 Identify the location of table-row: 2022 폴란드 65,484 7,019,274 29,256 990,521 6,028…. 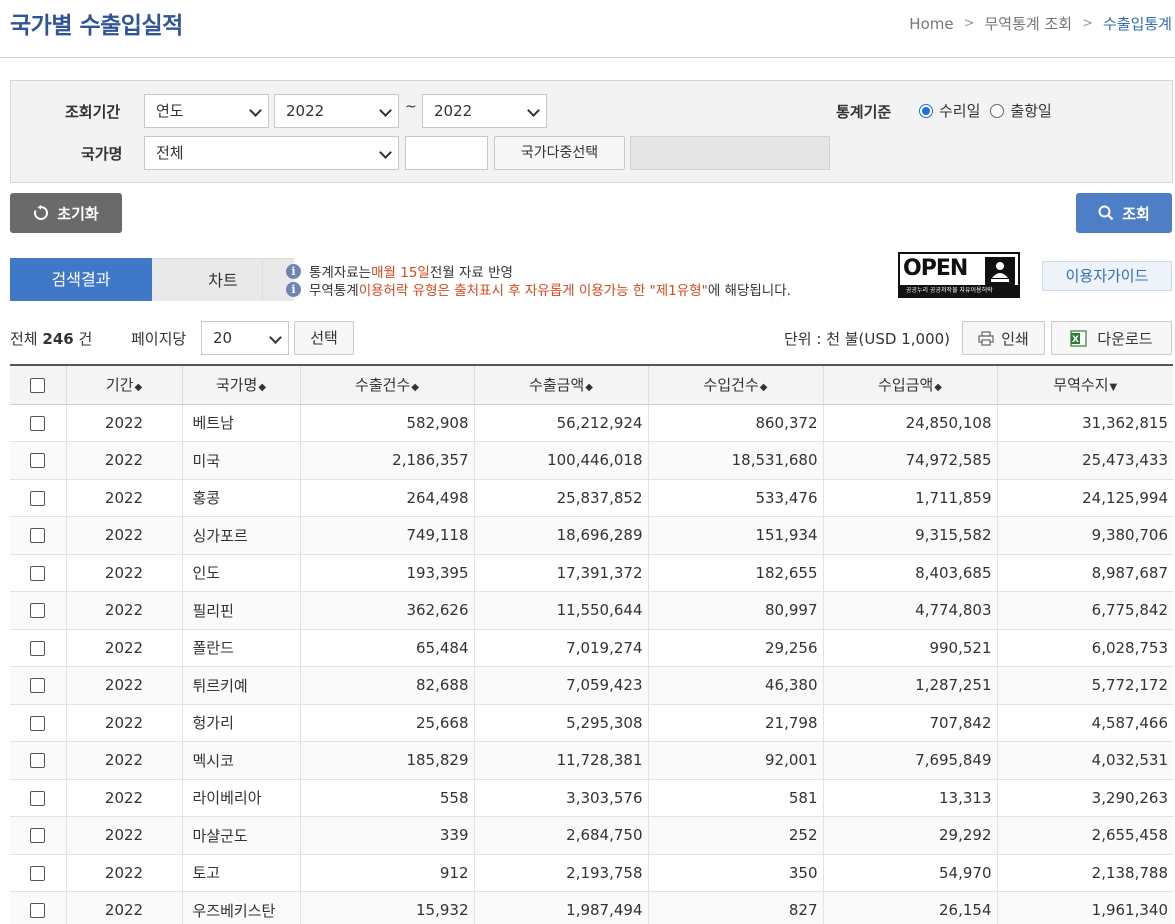
(591, 648).